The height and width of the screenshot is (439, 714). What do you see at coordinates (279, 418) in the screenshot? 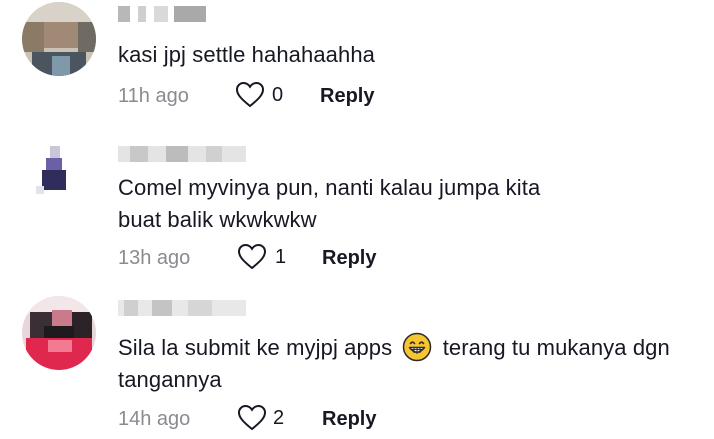
I see `like-count: 2` at bounding box center [279, 418].